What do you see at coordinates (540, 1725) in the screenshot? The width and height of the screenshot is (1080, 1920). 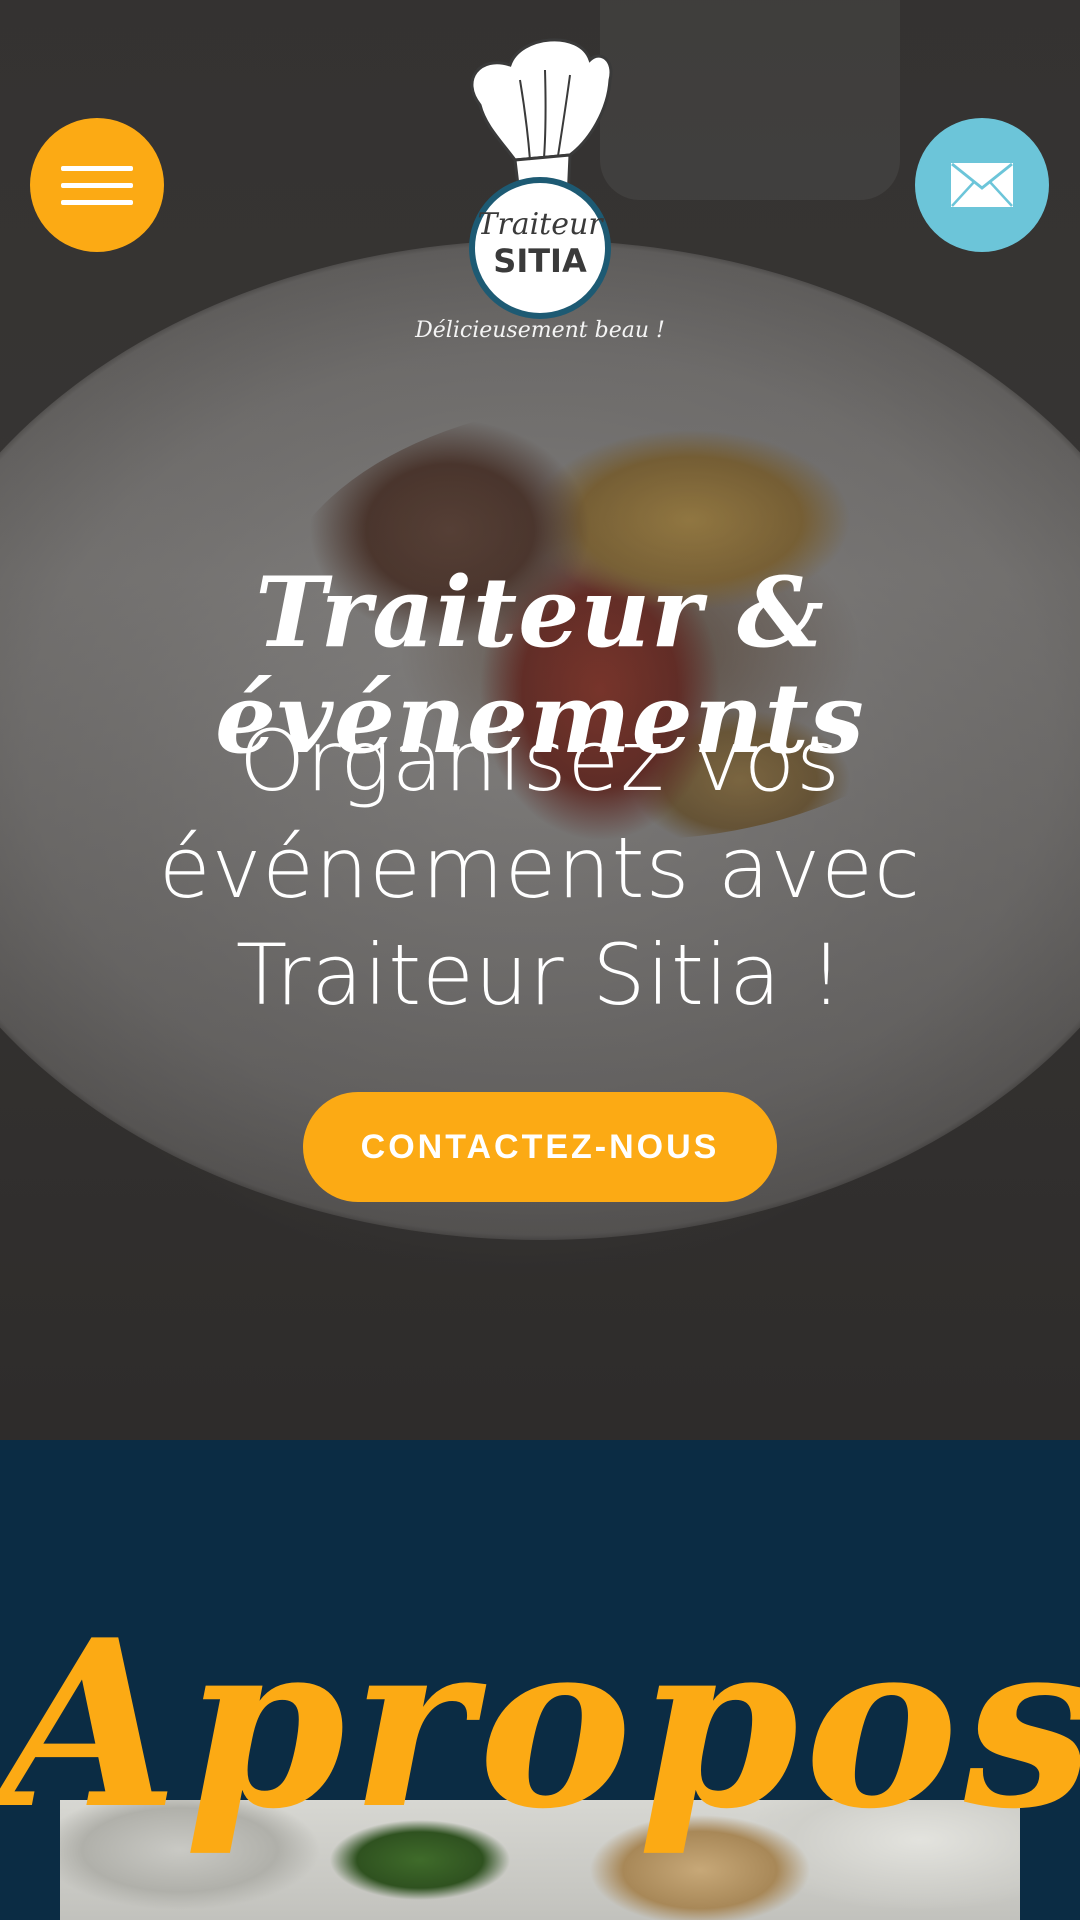 I see `about-title: Apropos` at bounding box center [540, 1725].